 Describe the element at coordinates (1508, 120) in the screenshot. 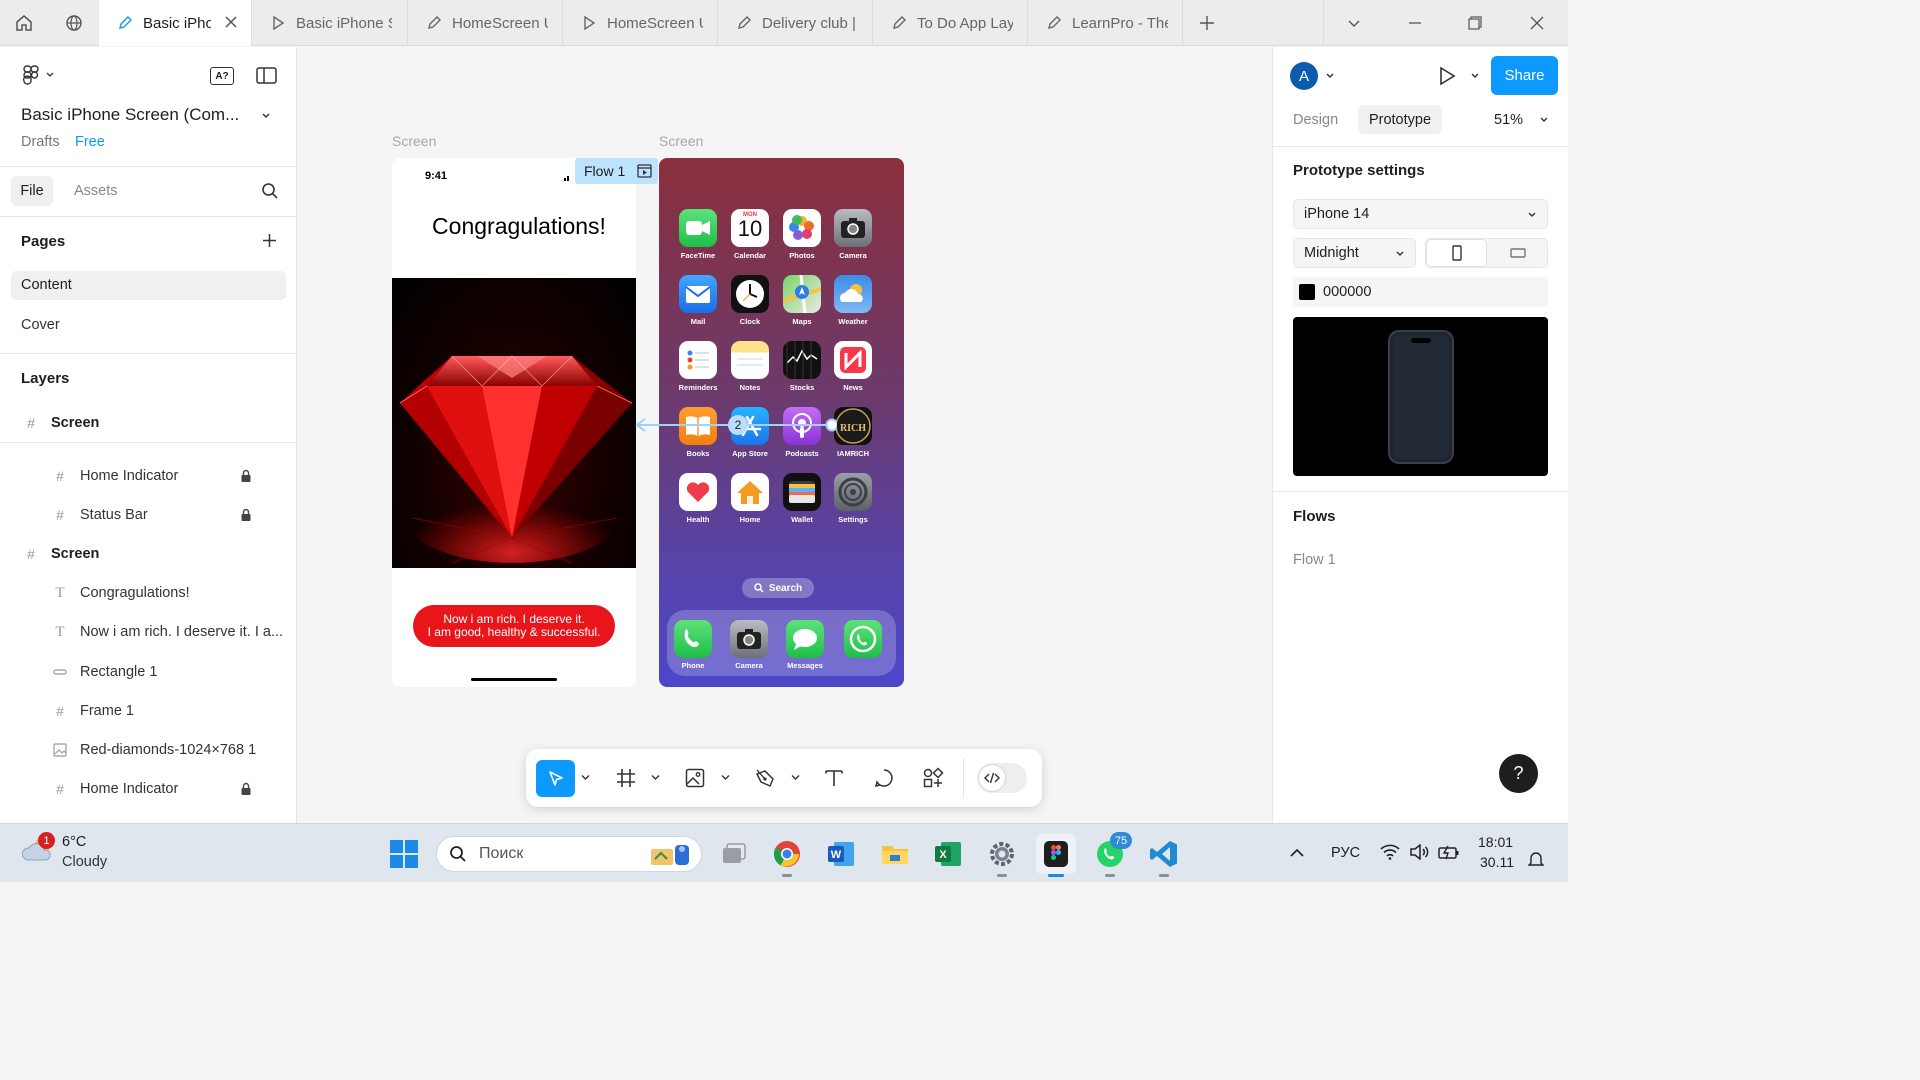

I see `zoom-level: 51%` at that location.